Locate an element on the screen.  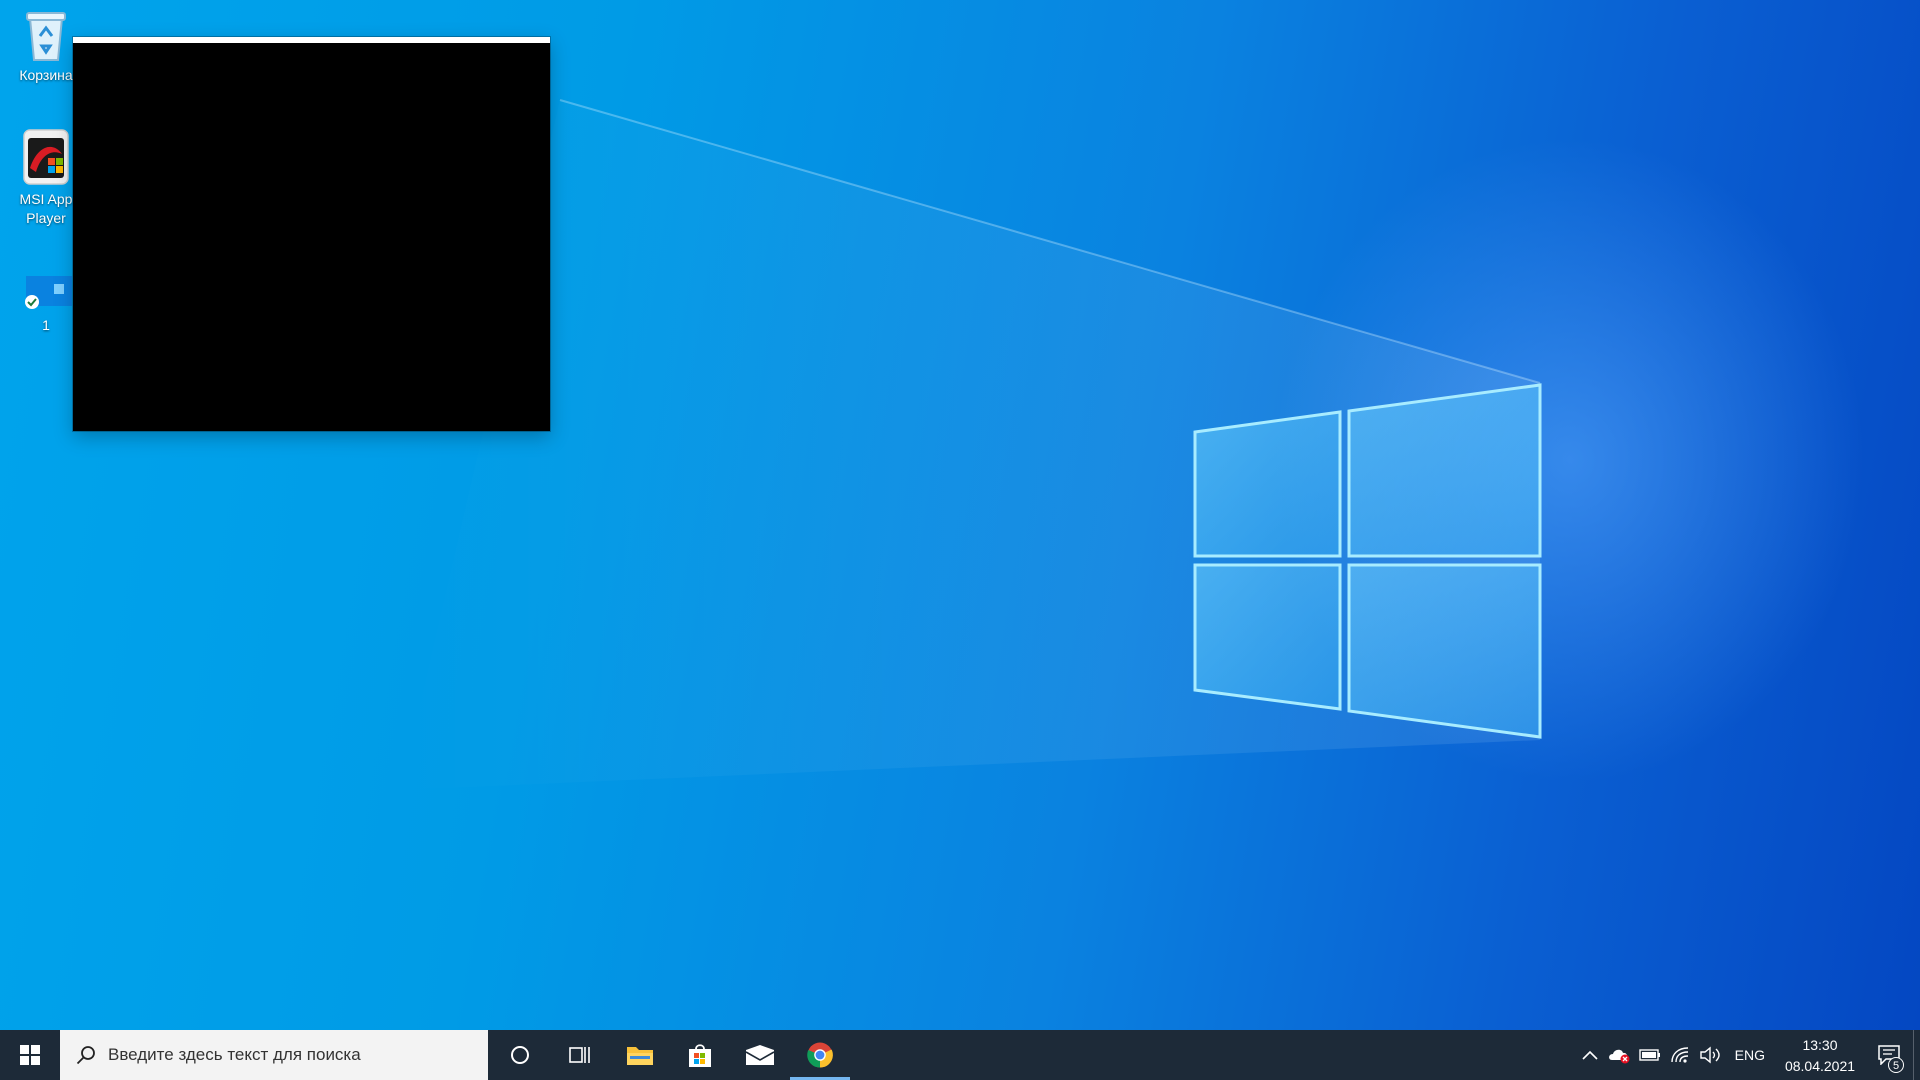
taskbar-apps is located at coordinates (670, 1055).